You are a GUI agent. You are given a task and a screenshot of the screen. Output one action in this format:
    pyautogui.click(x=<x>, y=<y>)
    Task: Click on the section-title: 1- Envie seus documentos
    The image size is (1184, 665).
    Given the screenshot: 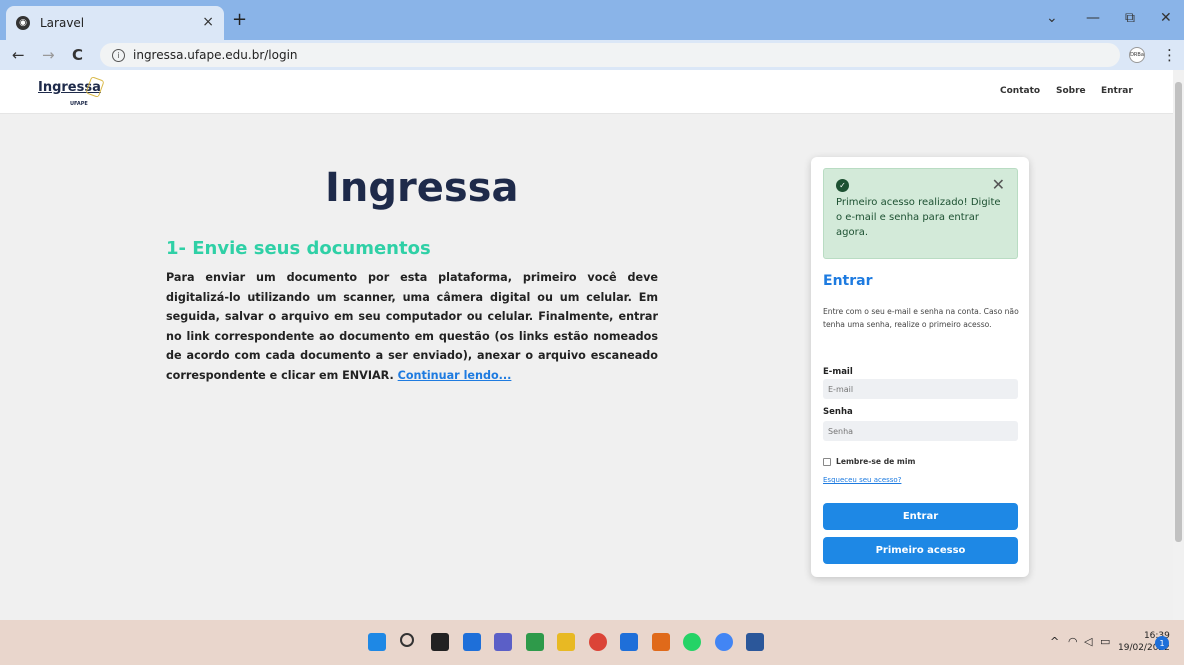 What is the action you would take?
    pyautogui.click(x=298, y=248)
    